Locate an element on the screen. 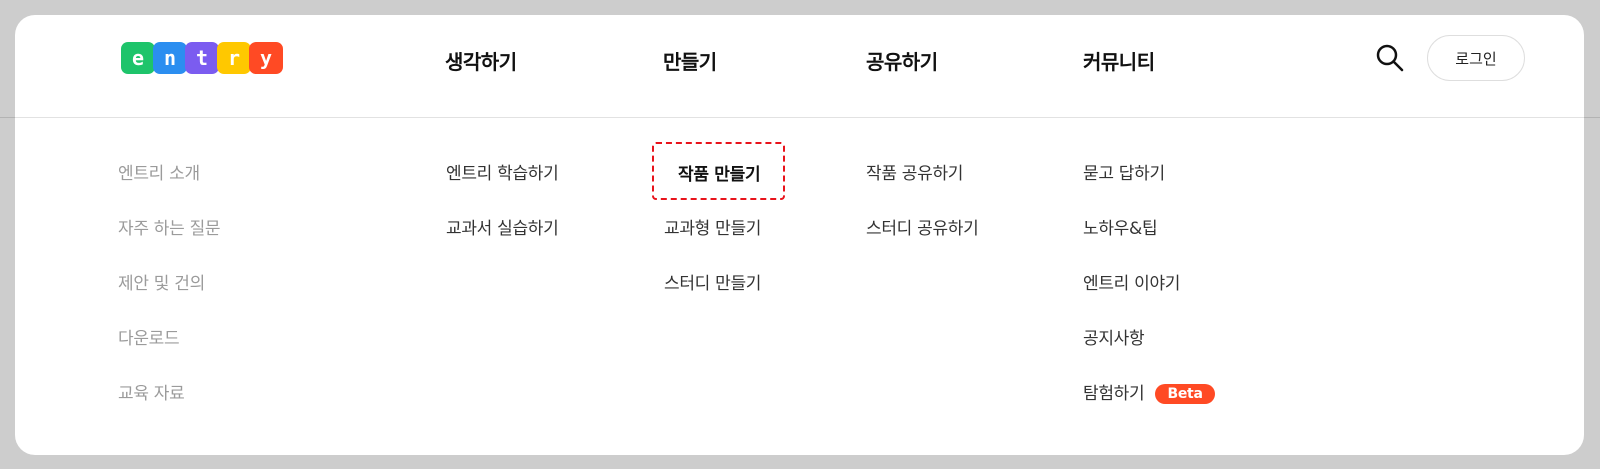  svg-text: t is located at coordinates (202, 58).